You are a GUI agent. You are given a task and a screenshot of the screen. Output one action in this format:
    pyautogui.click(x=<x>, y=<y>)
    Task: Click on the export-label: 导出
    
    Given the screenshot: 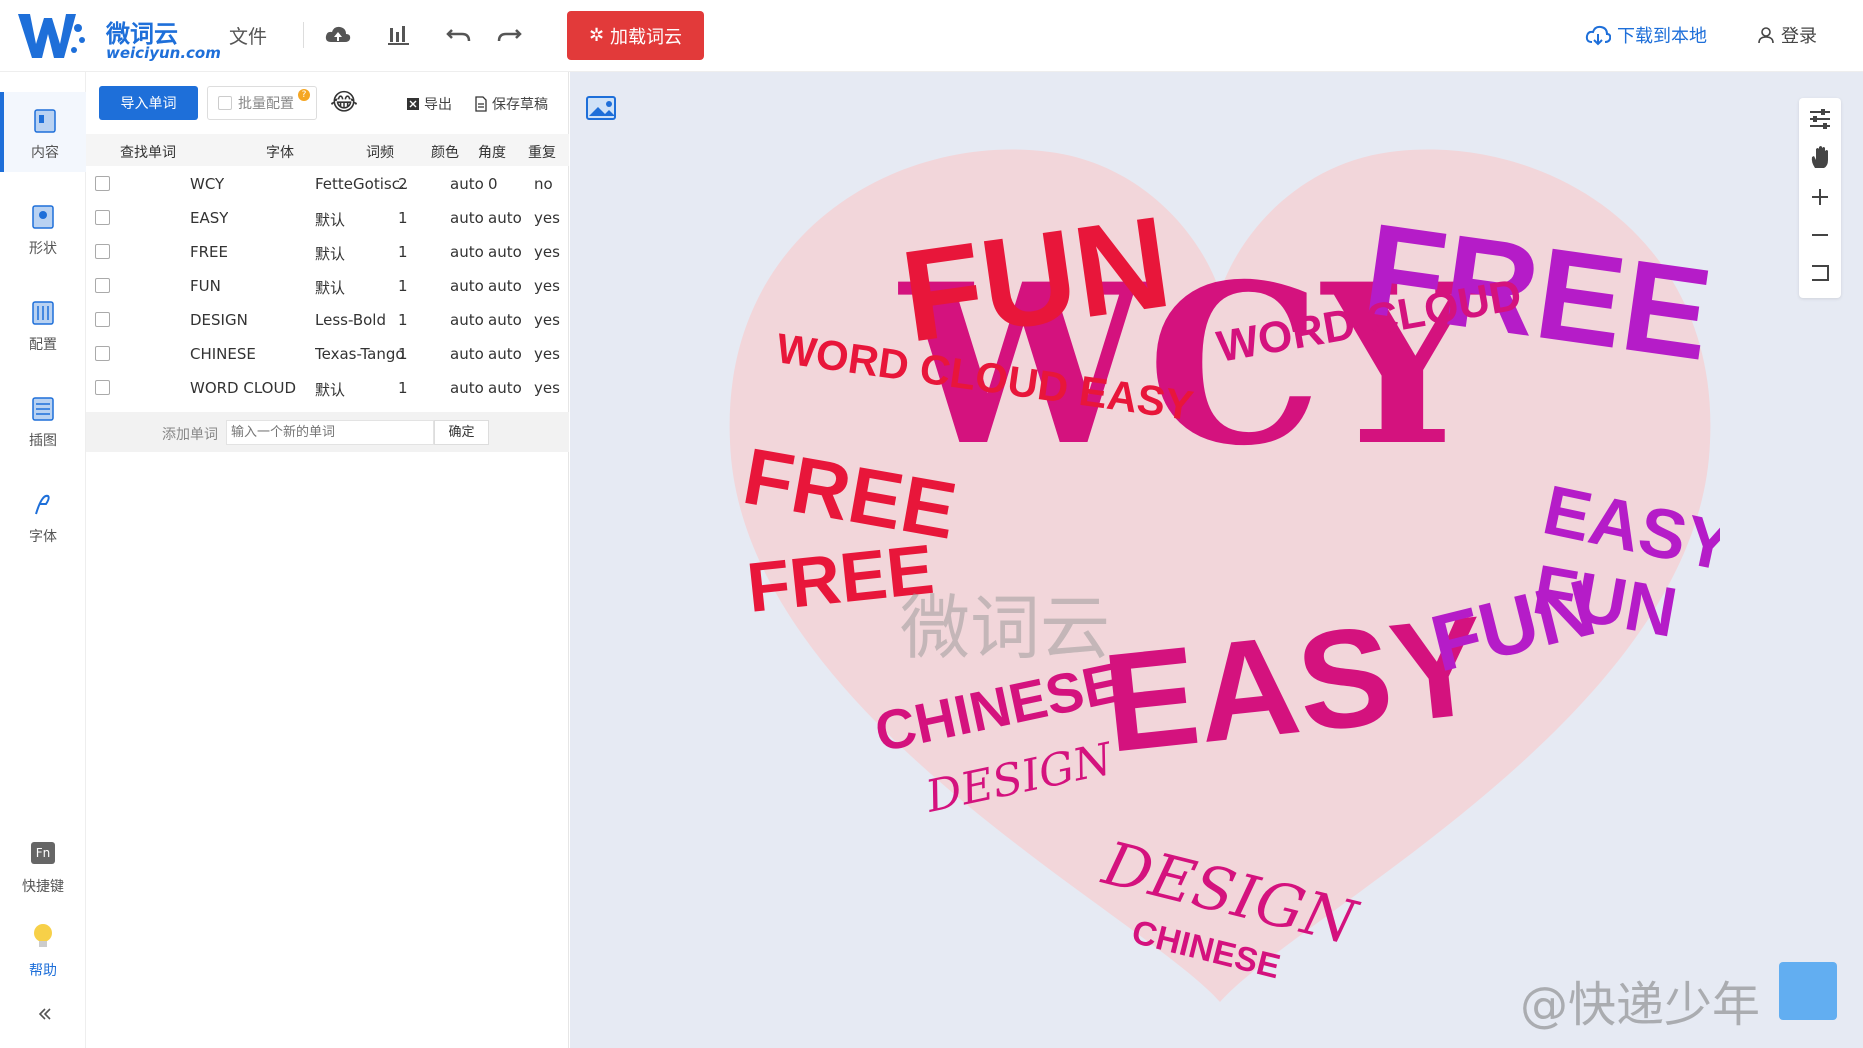 What is the action you would take?
    pyautogui.click(x=438, y=105)
    